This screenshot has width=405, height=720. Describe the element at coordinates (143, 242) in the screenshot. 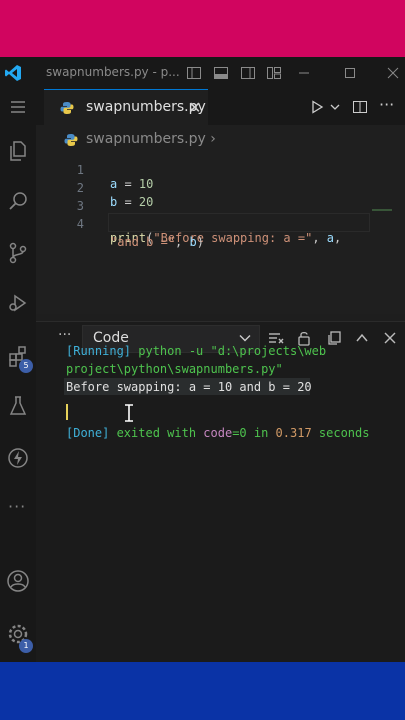

I see `token-string: "and b ="` at that location.